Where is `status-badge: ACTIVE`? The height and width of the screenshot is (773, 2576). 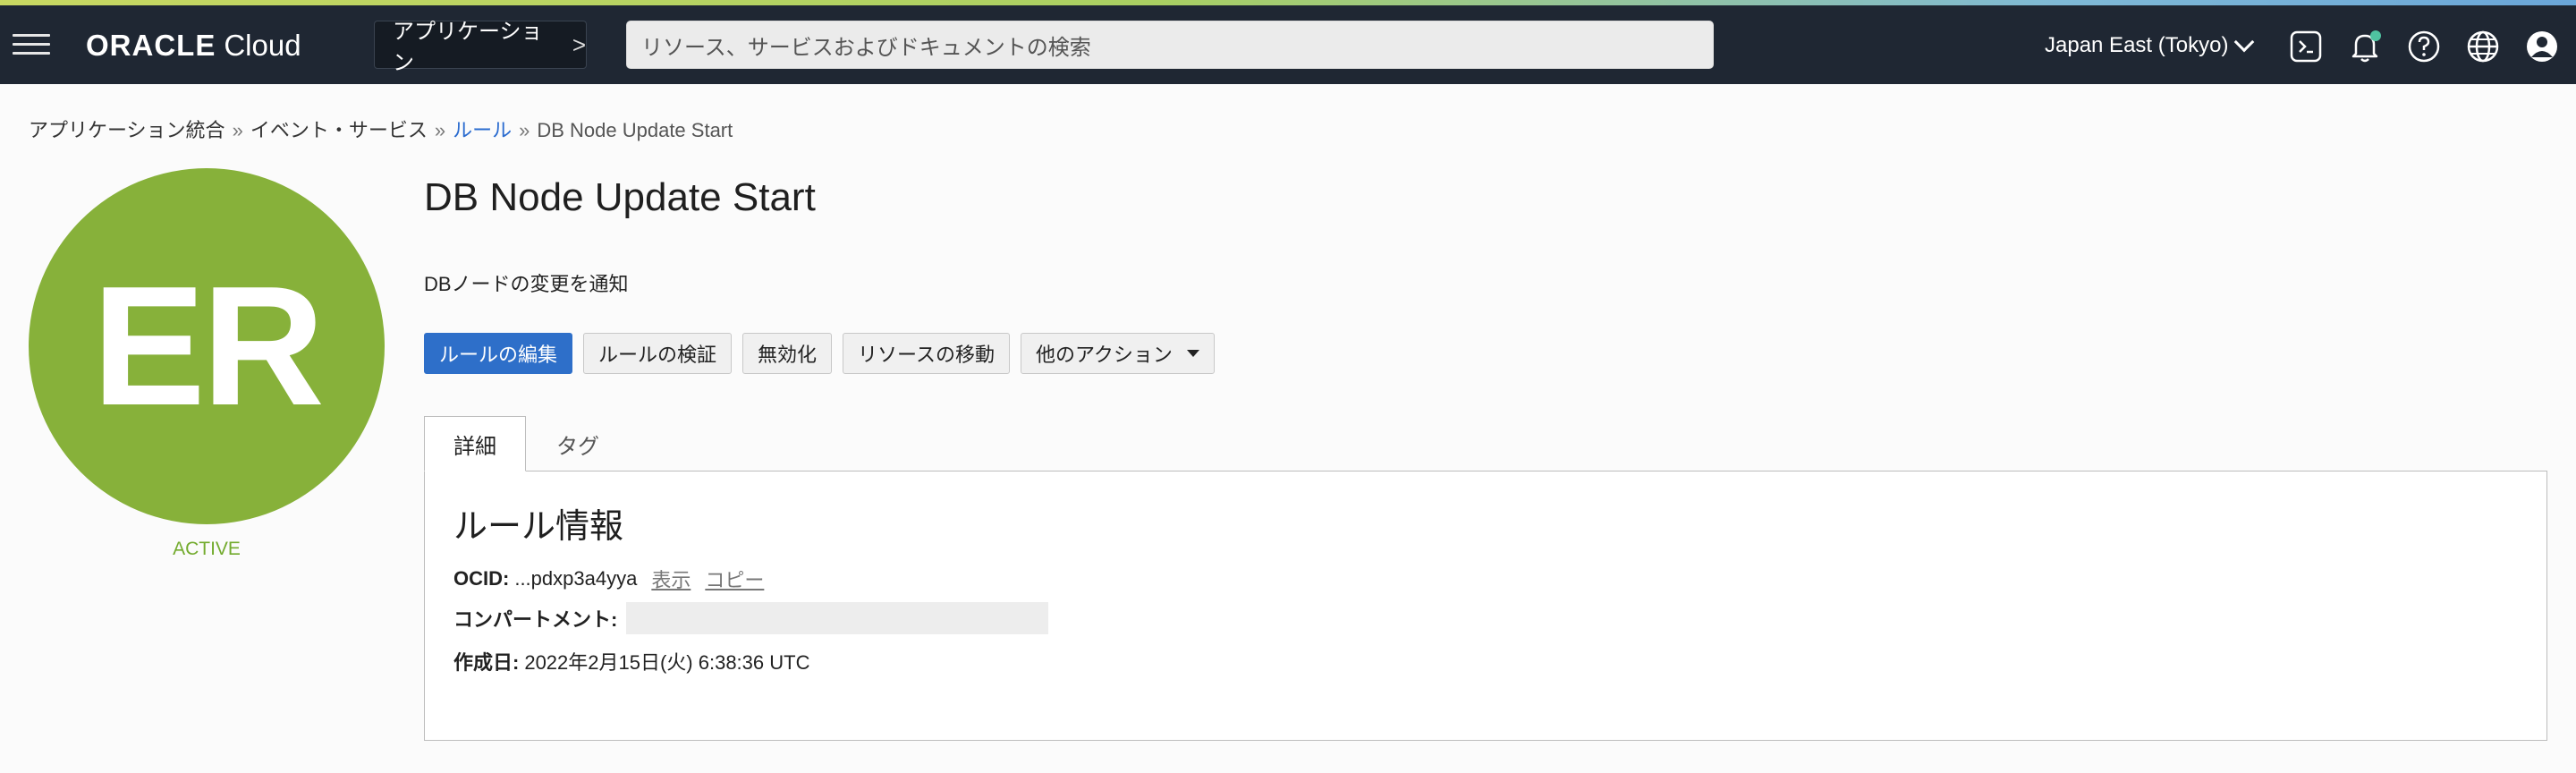
status-badge: ACTIVE is located at coordinates (207, 549).